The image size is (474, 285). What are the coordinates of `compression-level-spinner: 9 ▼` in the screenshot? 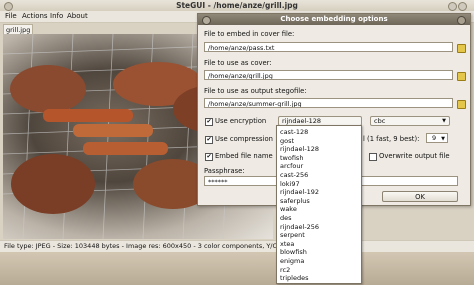 It's located at (437, 138).